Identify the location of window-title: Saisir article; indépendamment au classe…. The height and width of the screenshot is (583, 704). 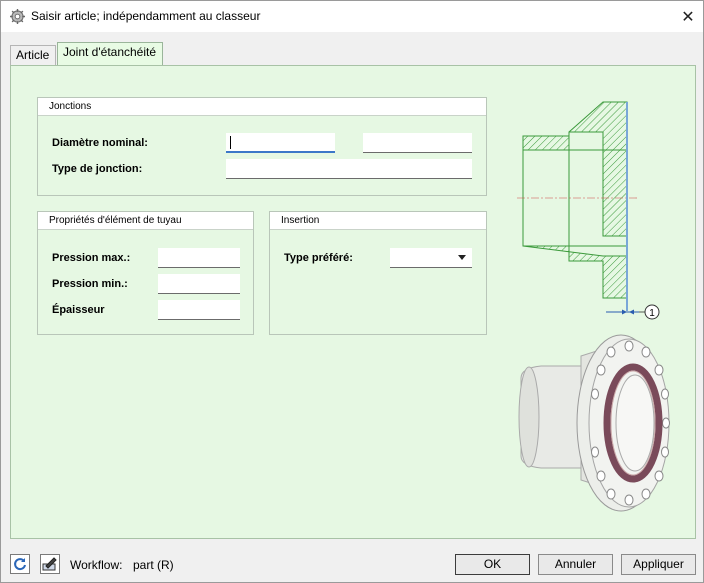
(146, 16).